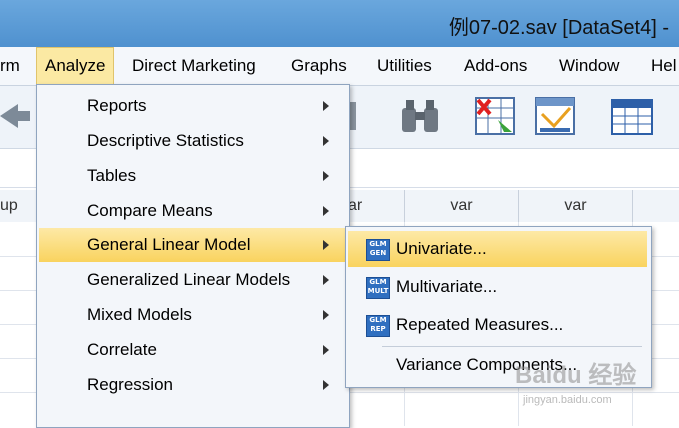 The height and width of the screenshot is (428, 679). Describe the element at coordinates (112, 175) in the screenshot. I see `menu-item-label: Tables` at that location.